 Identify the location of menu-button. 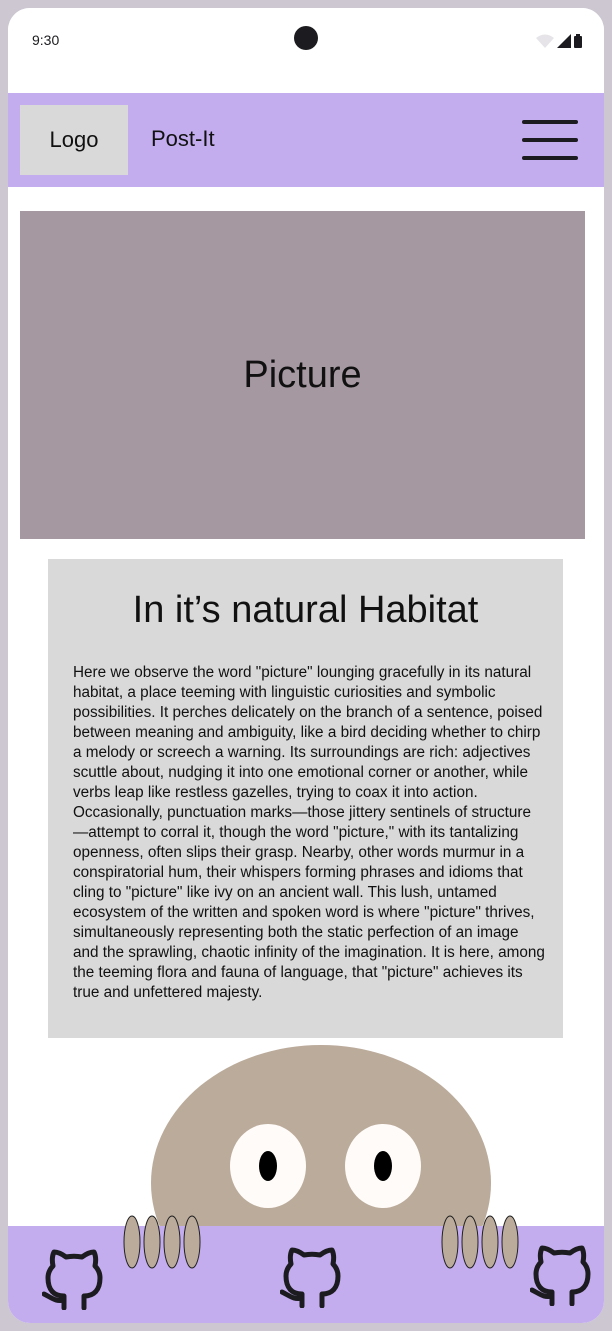
(550, 140).